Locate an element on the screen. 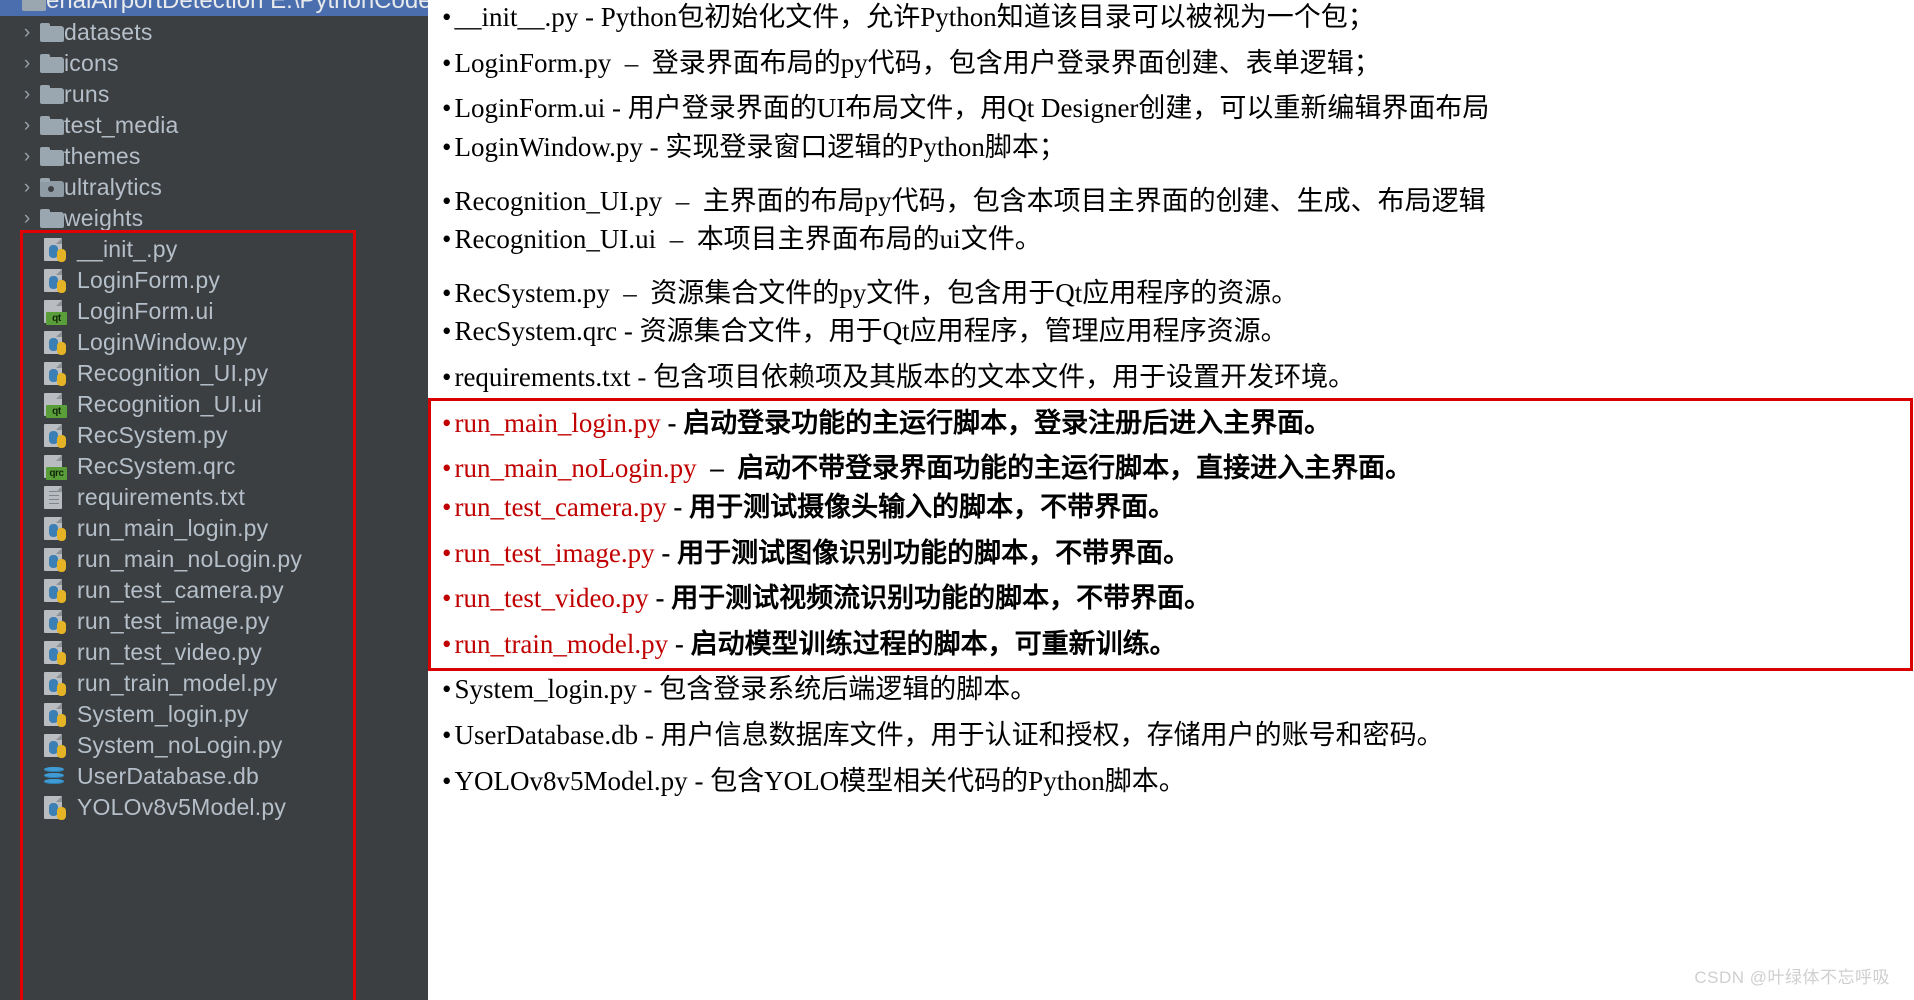  qt-qrc-file-icon: qrc is located at coordinates (55, 467).